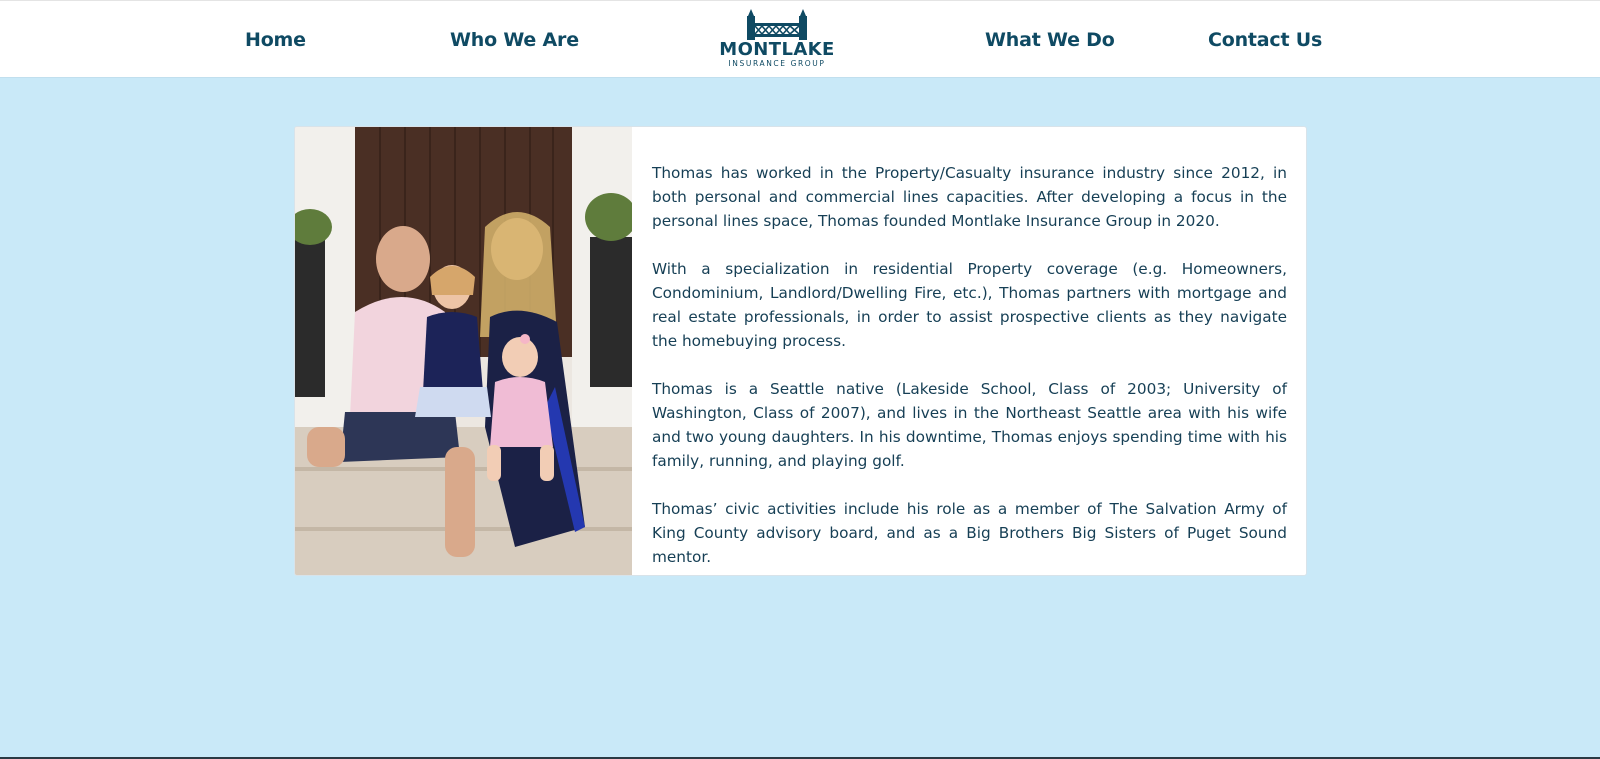  Describe the element at coordinates (777, 63) in the screenshot. I see `logo-tagline: INSURANCE GROUP` at that location.